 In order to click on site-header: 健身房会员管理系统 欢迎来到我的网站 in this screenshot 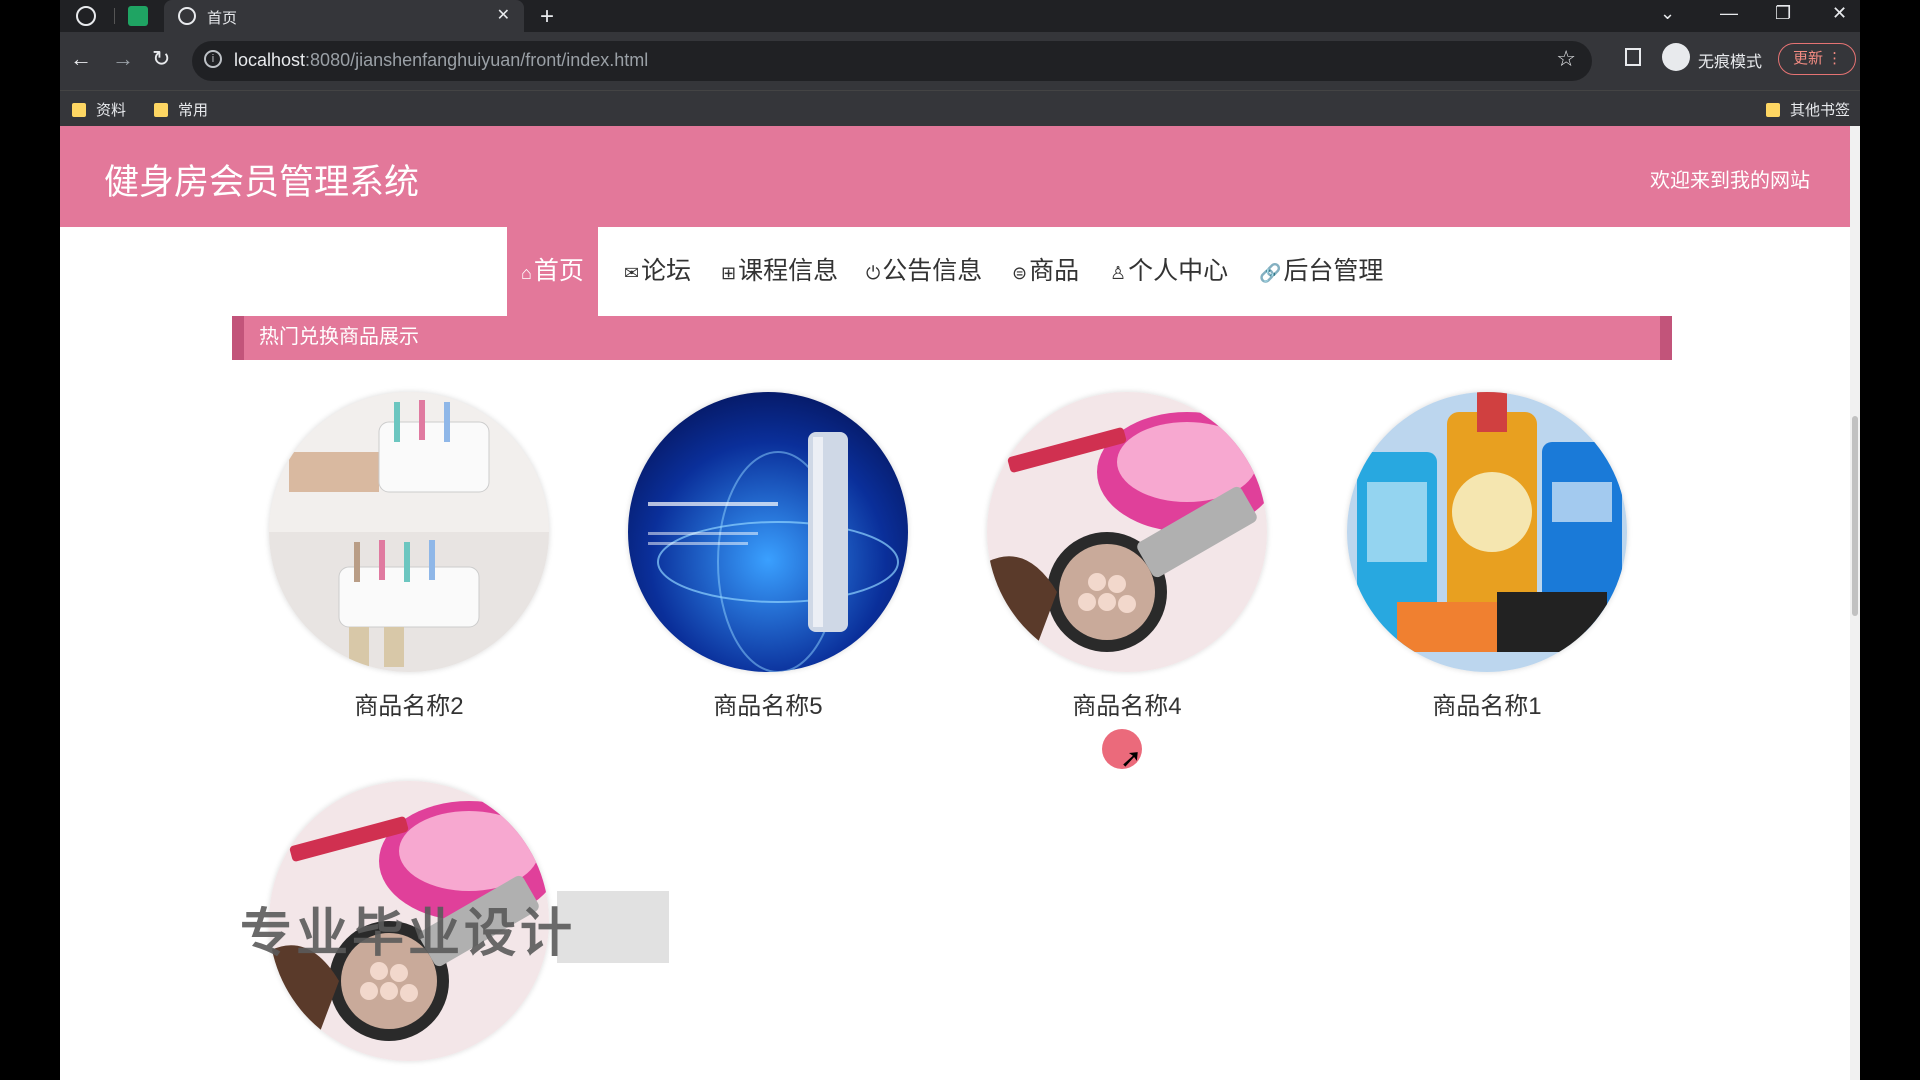, I will do `click(955, 176)`.